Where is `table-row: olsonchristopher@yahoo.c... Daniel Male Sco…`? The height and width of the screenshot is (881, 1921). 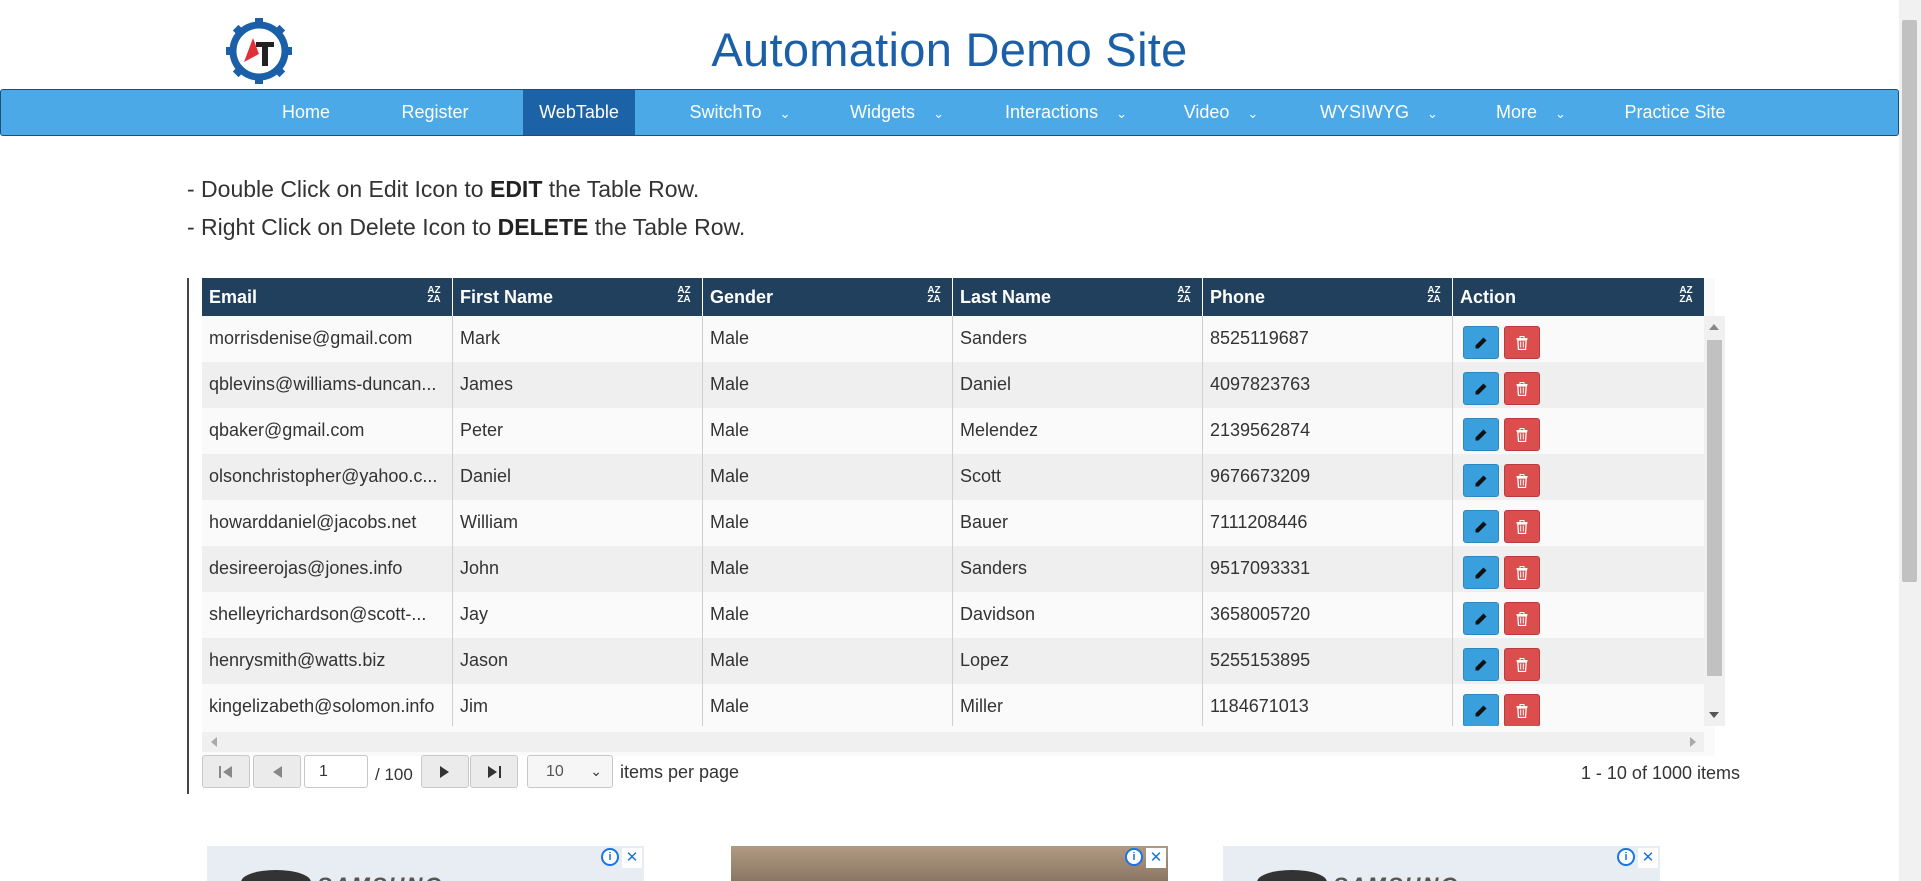 table-row: olsonchristopher@yahoo.c... Daniel Male Sco… is located at coordinates (953, 477).